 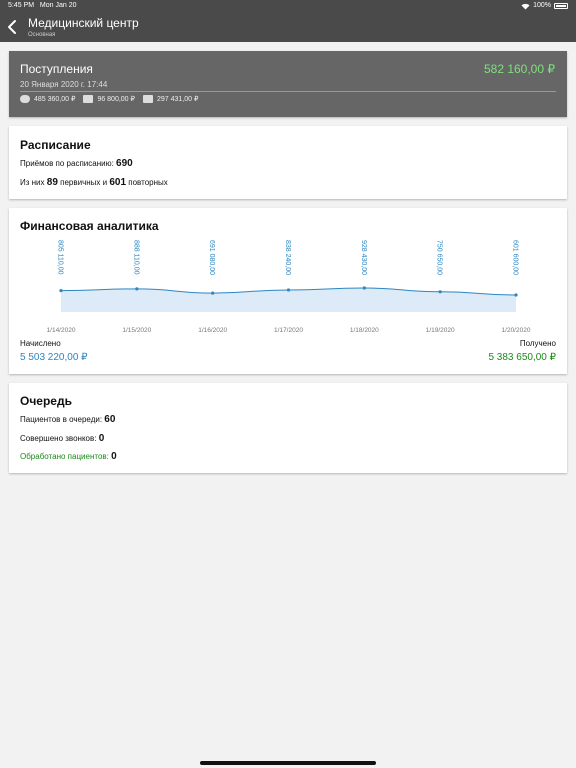 What do you see at coordinates (67, 163) in the screenshot?
I see `appointments-label: Приёмов по расписанию:` at bounding box center [67, 163].